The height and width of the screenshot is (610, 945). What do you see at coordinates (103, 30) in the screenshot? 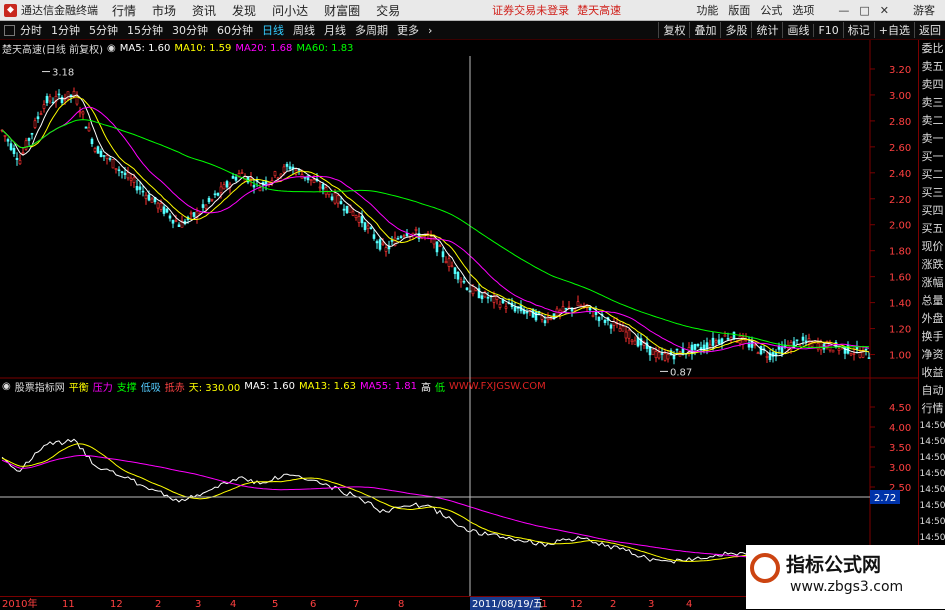
I see `period-5min: 5分钟` at bounding box center [103, 30].